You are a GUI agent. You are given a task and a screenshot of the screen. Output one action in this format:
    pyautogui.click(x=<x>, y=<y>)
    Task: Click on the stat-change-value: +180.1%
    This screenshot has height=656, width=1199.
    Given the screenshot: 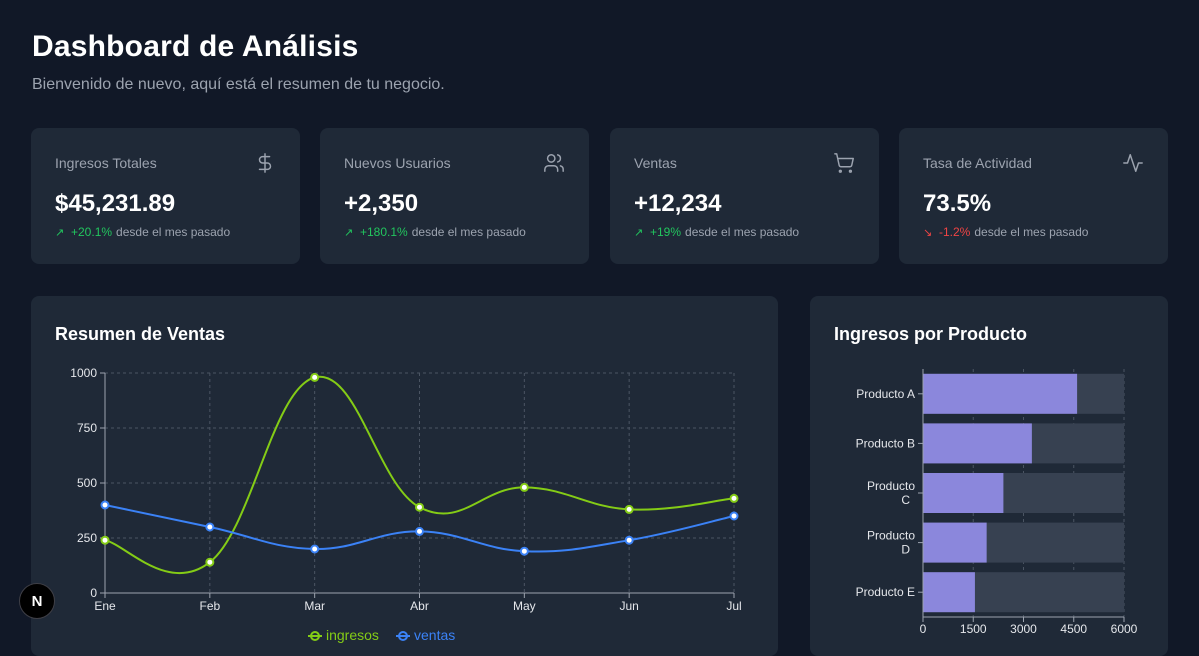 What is the action you would take?
    pyautogui.click(x=384, y=232)
    